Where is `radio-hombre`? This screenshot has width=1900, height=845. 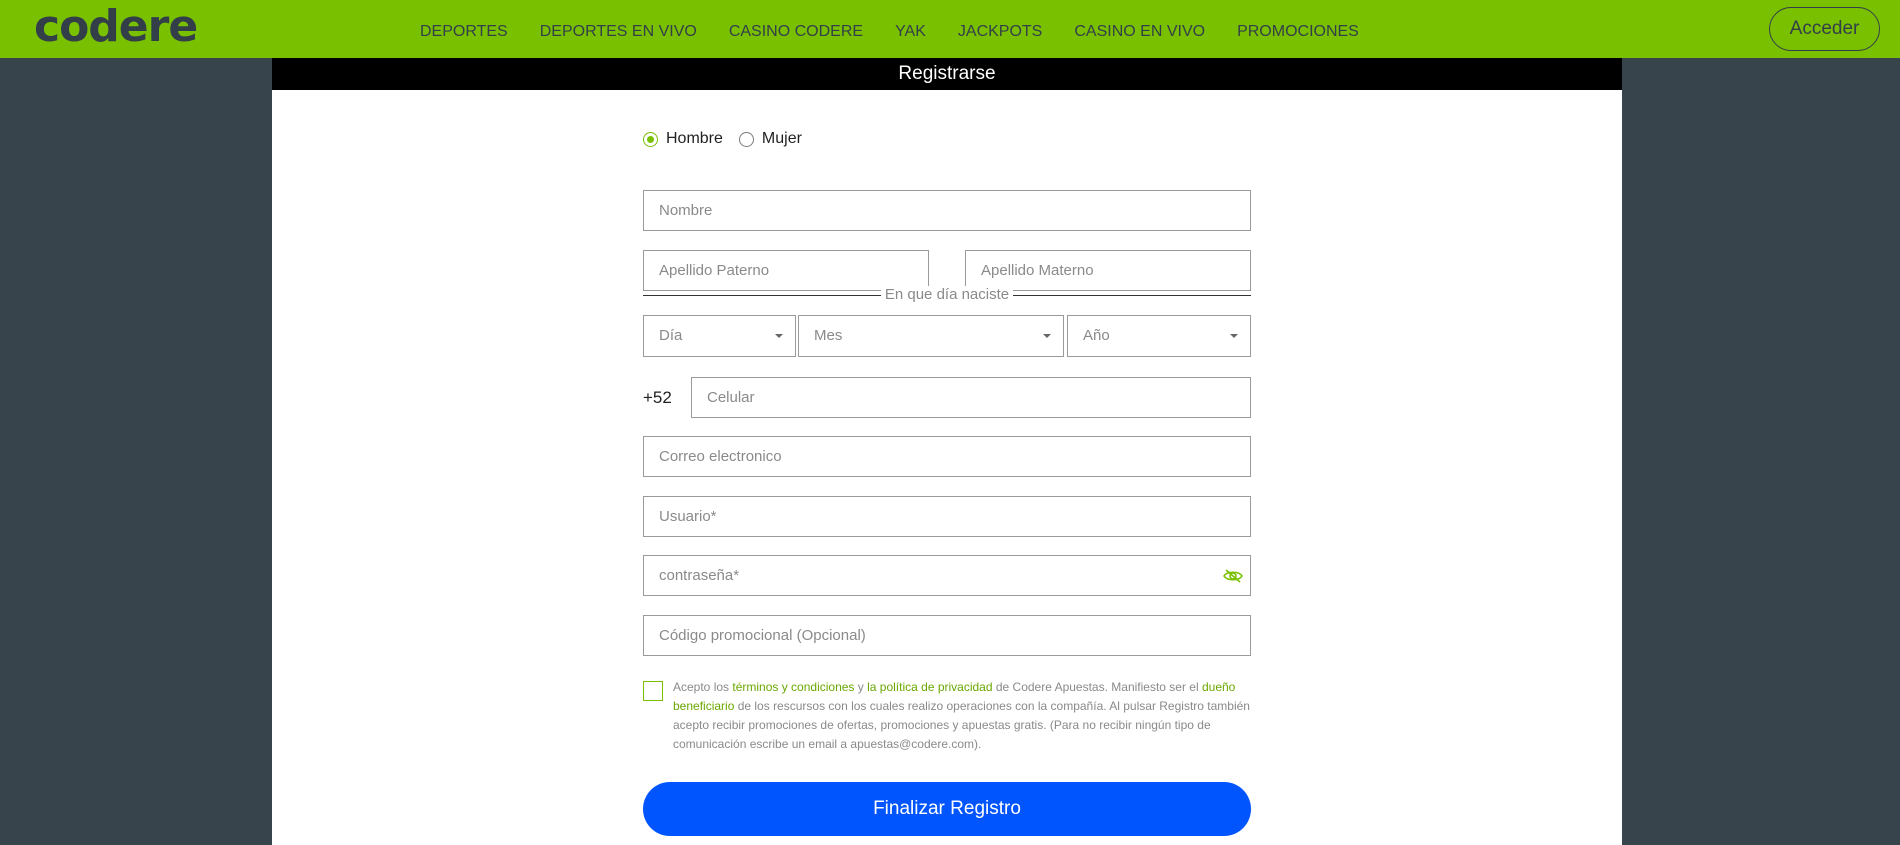
radio-hombre is located at coordinates (650, 139).